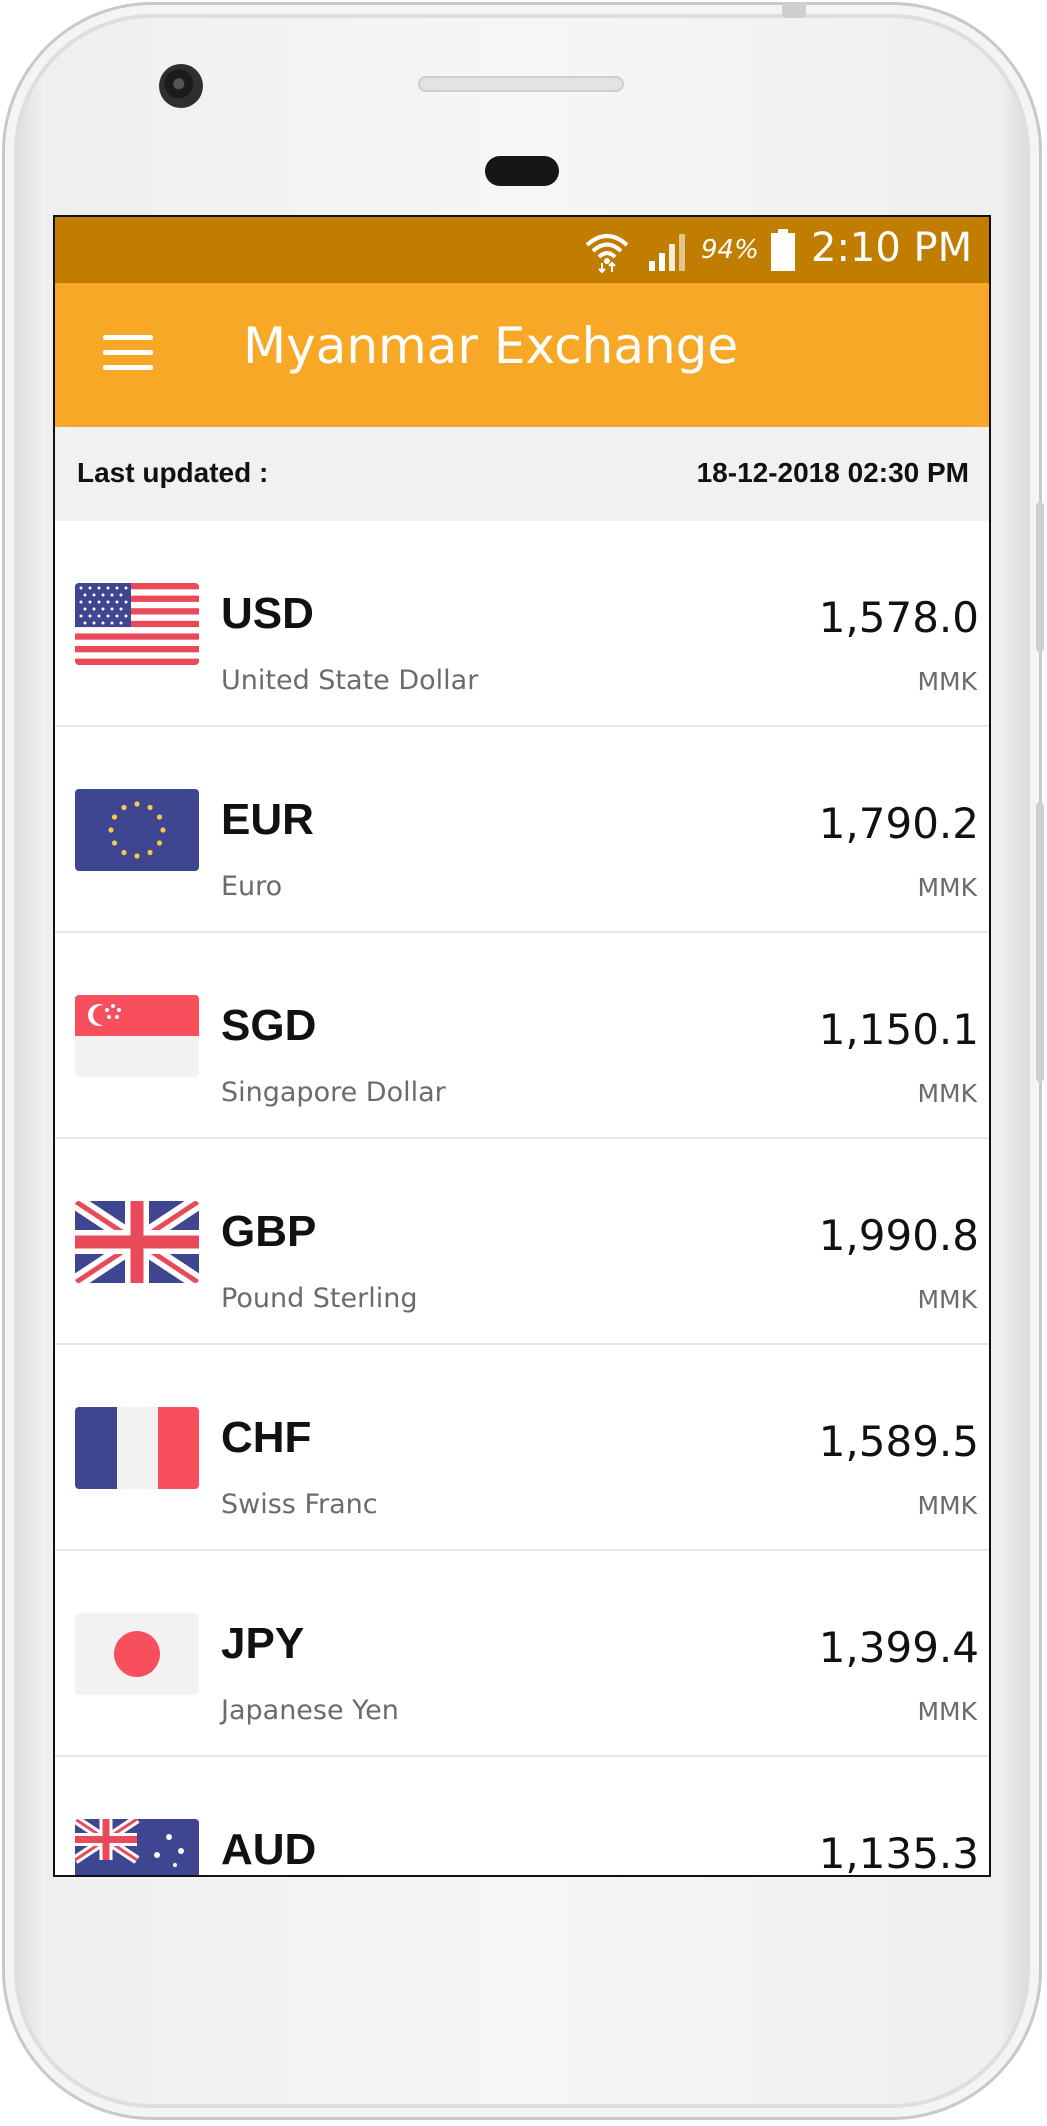 Image resolution: width=1047 pixels, height=2126 pixels. I want to click on currency-code: EUR, so click(267, 819).